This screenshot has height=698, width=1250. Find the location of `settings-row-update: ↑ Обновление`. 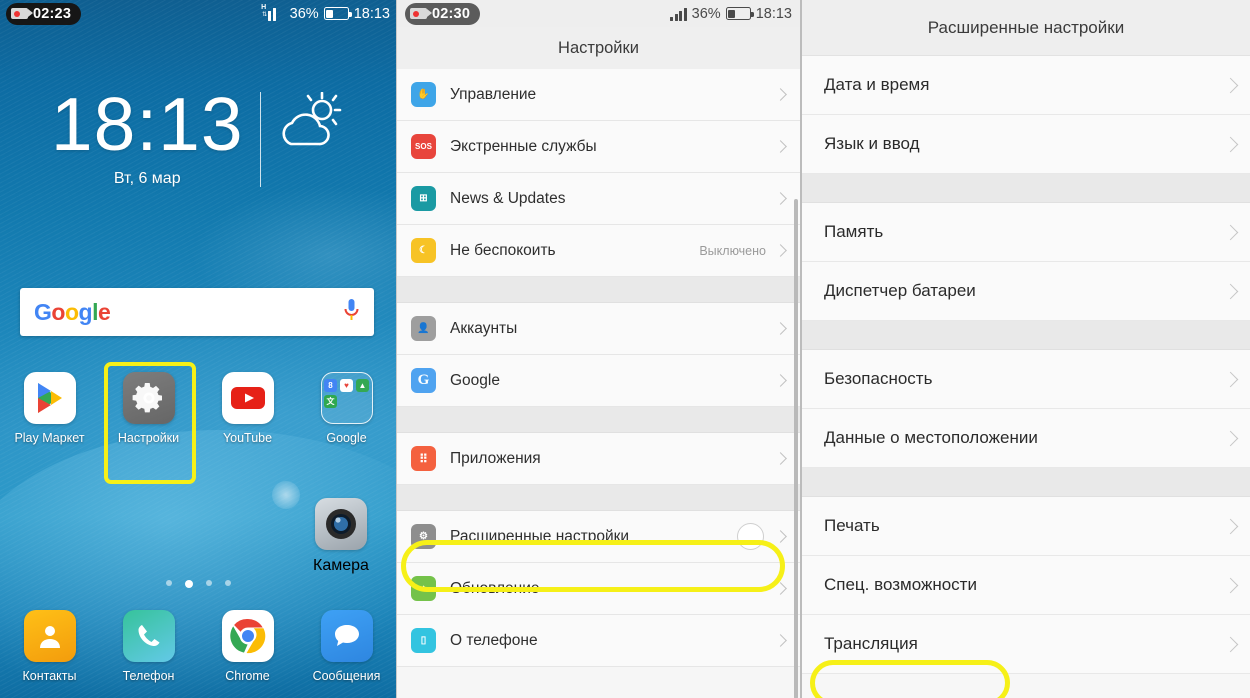

settings-row-update: ↑ Обновление is located at coordinates (598, 589).